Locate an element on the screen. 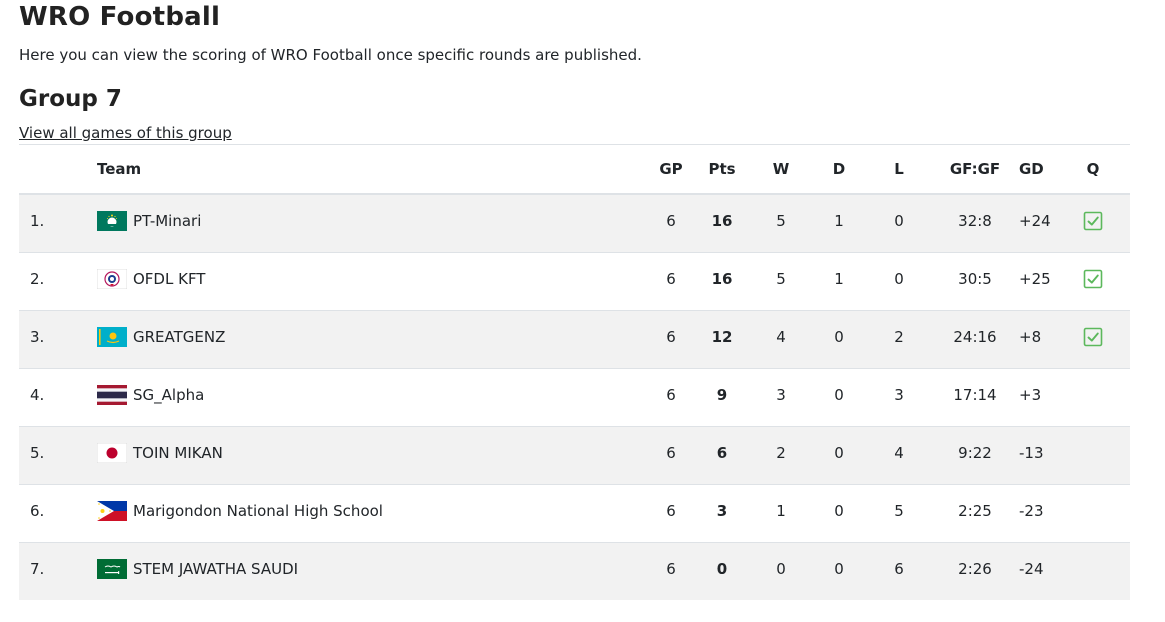  points-cell: 12 is located at coordinates (722, 336).